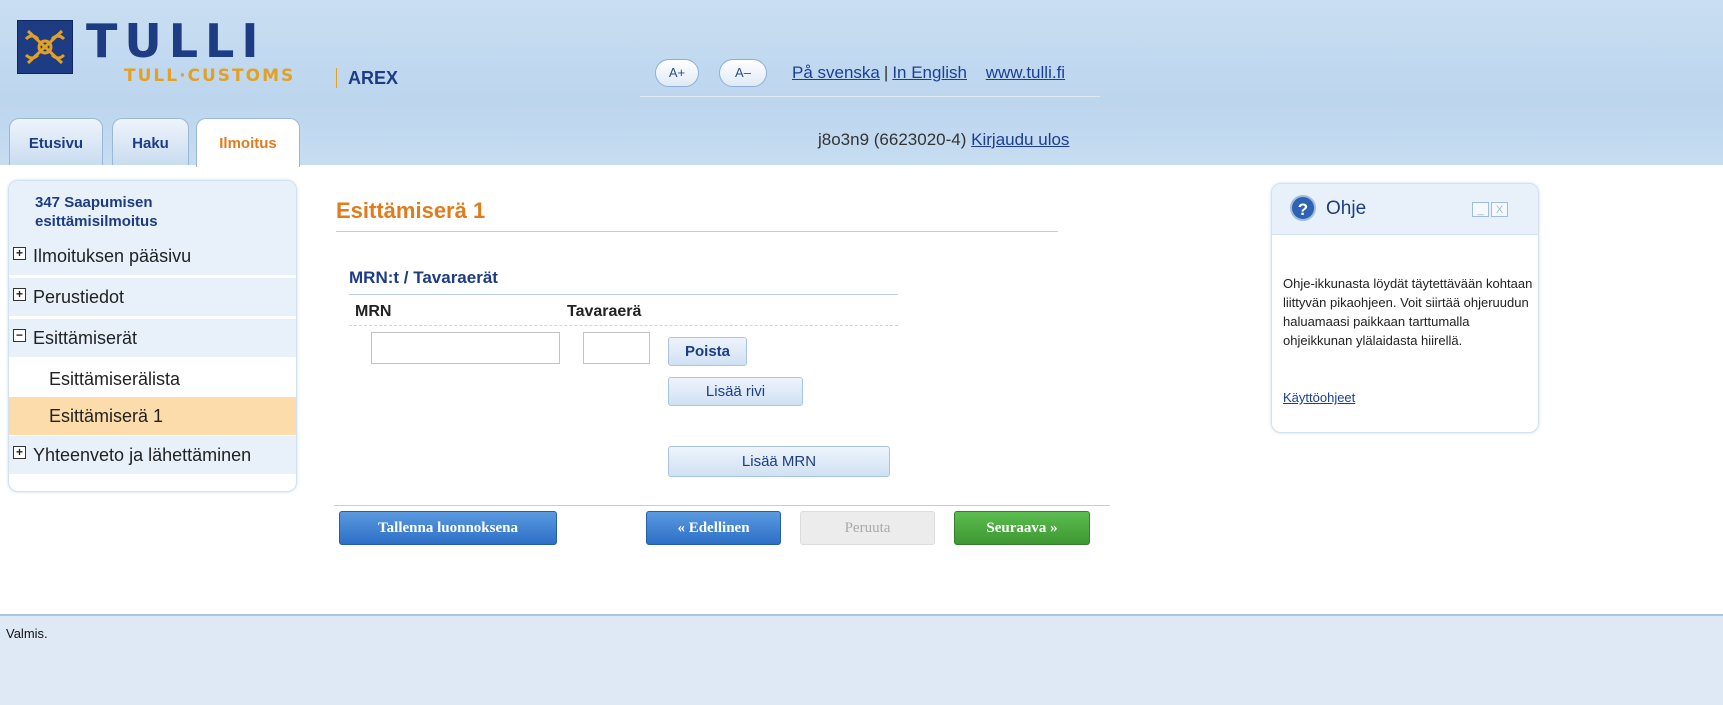 The image size is (1723, 705). Describe the element at coordinates (735, 391) in the screenshot. I see `add-row-button: Lisää rivi` at that location.